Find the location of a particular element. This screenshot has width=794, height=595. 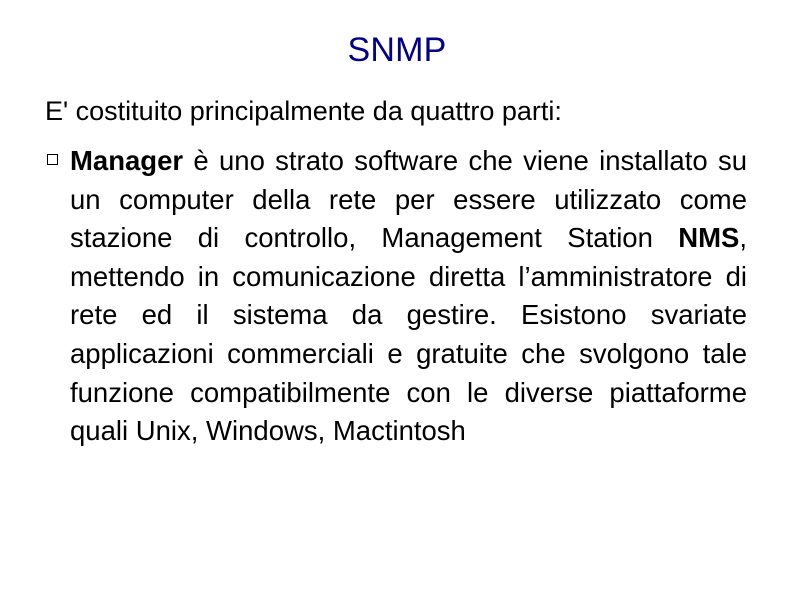

page-title: SNMP is located at coordinates (397, 50).